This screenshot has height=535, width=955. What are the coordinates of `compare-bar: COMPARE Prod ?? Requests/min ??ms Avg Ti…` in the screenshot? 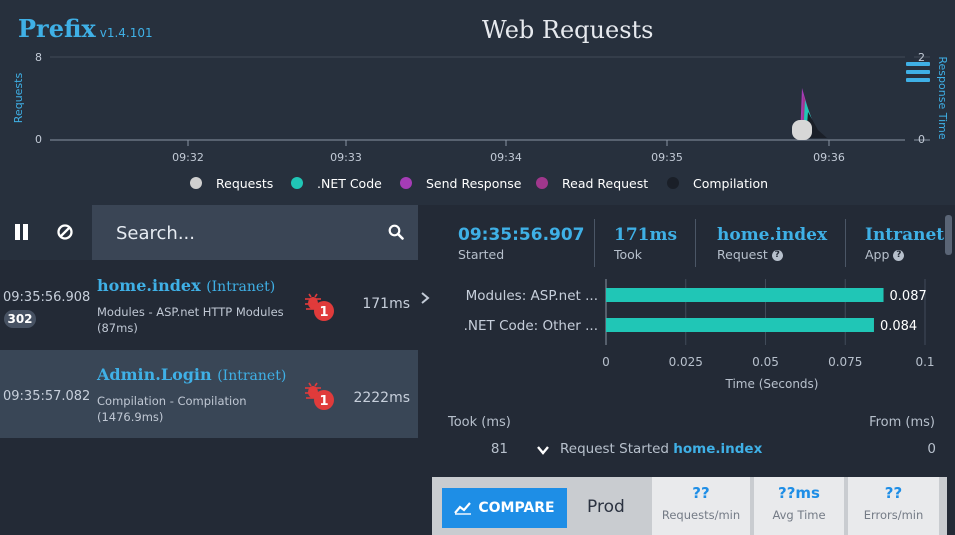 It's located at (689, 506).